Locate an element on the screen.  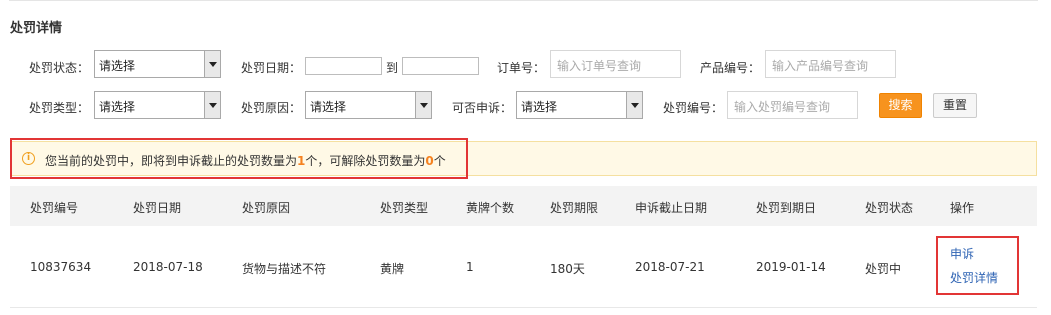
order-label: 订单号： is located at coordinates (521, 68).